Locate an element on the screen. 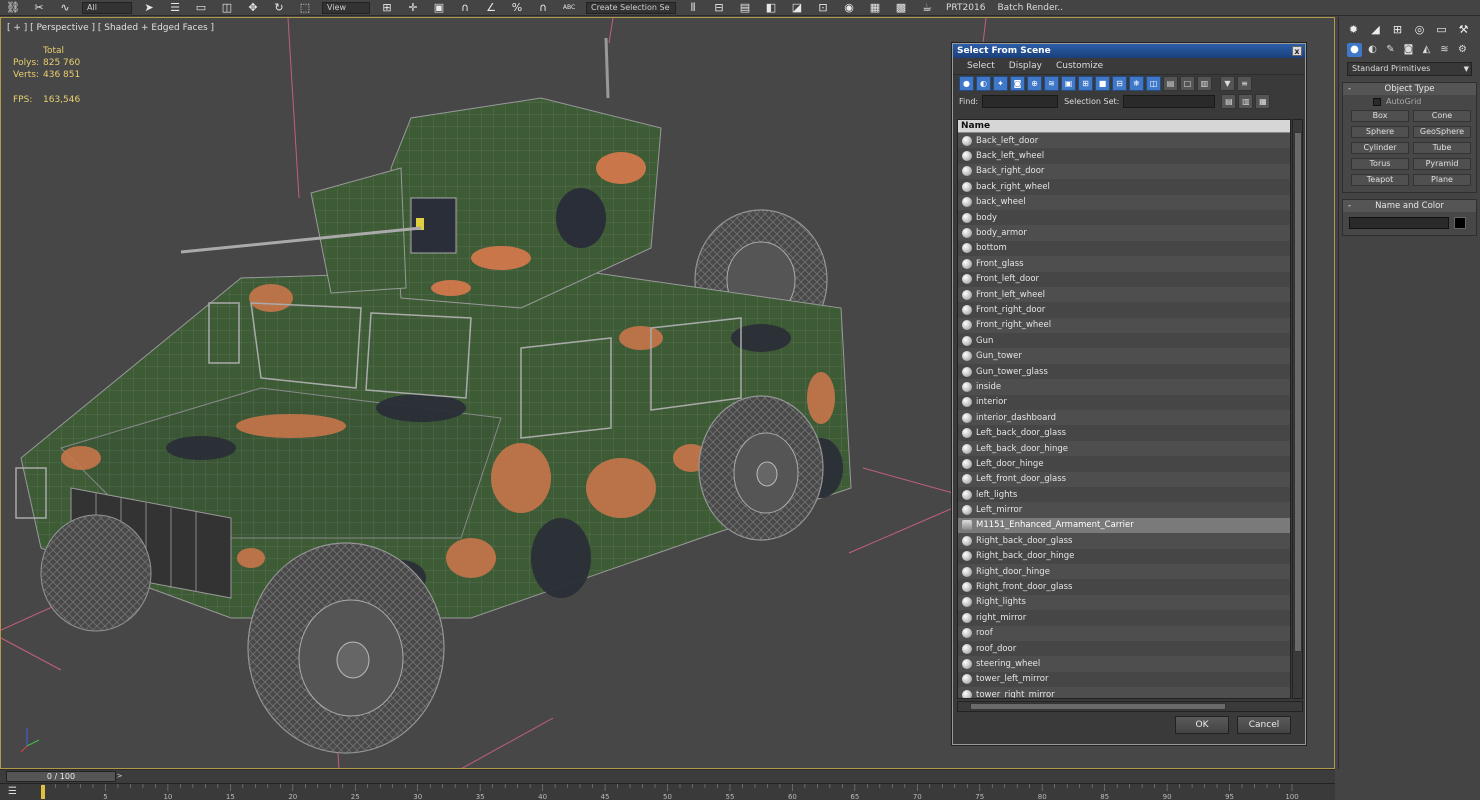 The height and width of the screenshot is (800, 1480). vertical-scroll-thumb is located at coordinates (1298, 392).